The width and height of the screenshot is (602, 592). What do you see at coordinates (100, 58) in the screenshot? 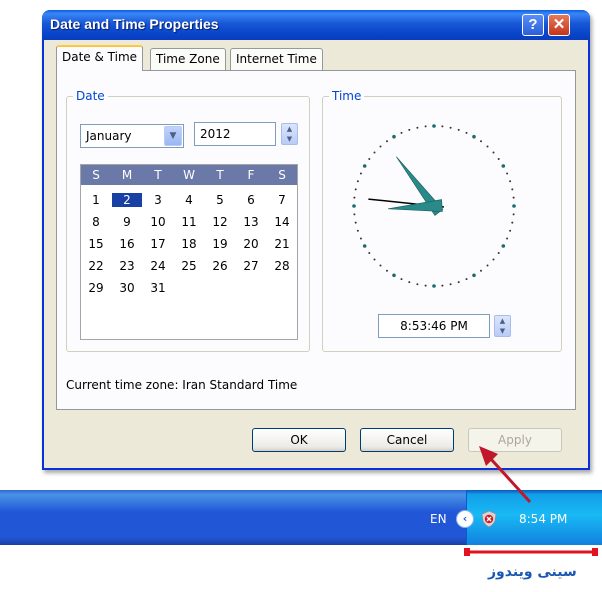
I see `tab-date-time: Date & Time` at bounding box center [100, 58].